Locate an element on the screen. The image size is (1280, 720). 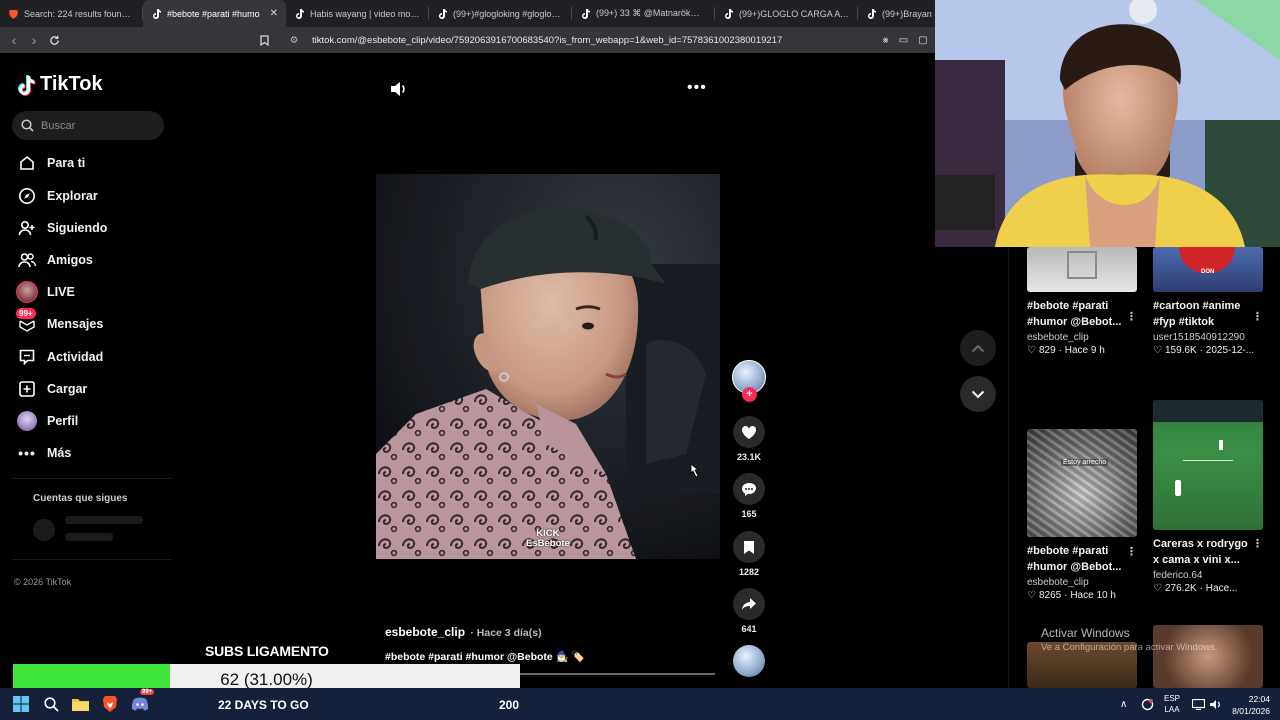
back-icon: ‹ is located at coordinates (14, 40).